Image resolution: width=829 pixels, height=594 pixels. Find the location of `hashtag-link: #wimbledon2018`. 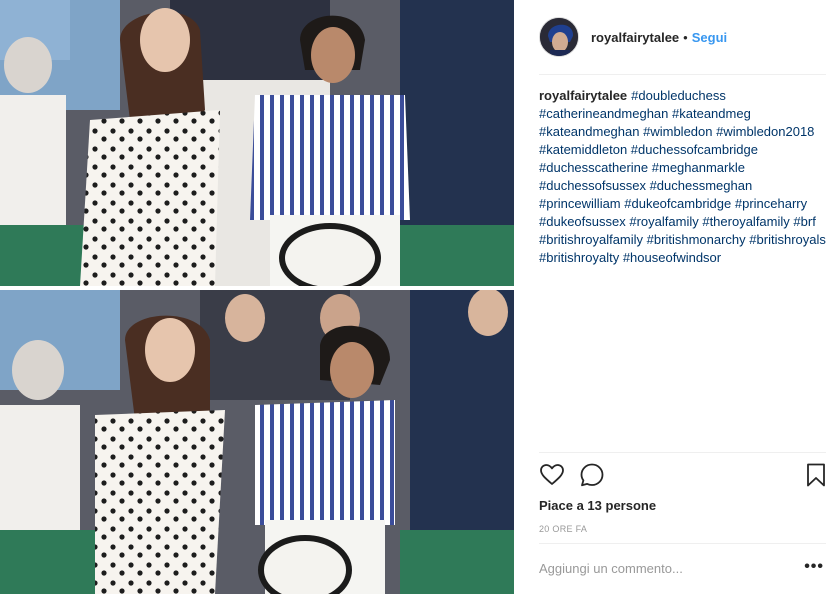

hashtag-link: #wimbledon2018 is located at coordinates (765, 131).